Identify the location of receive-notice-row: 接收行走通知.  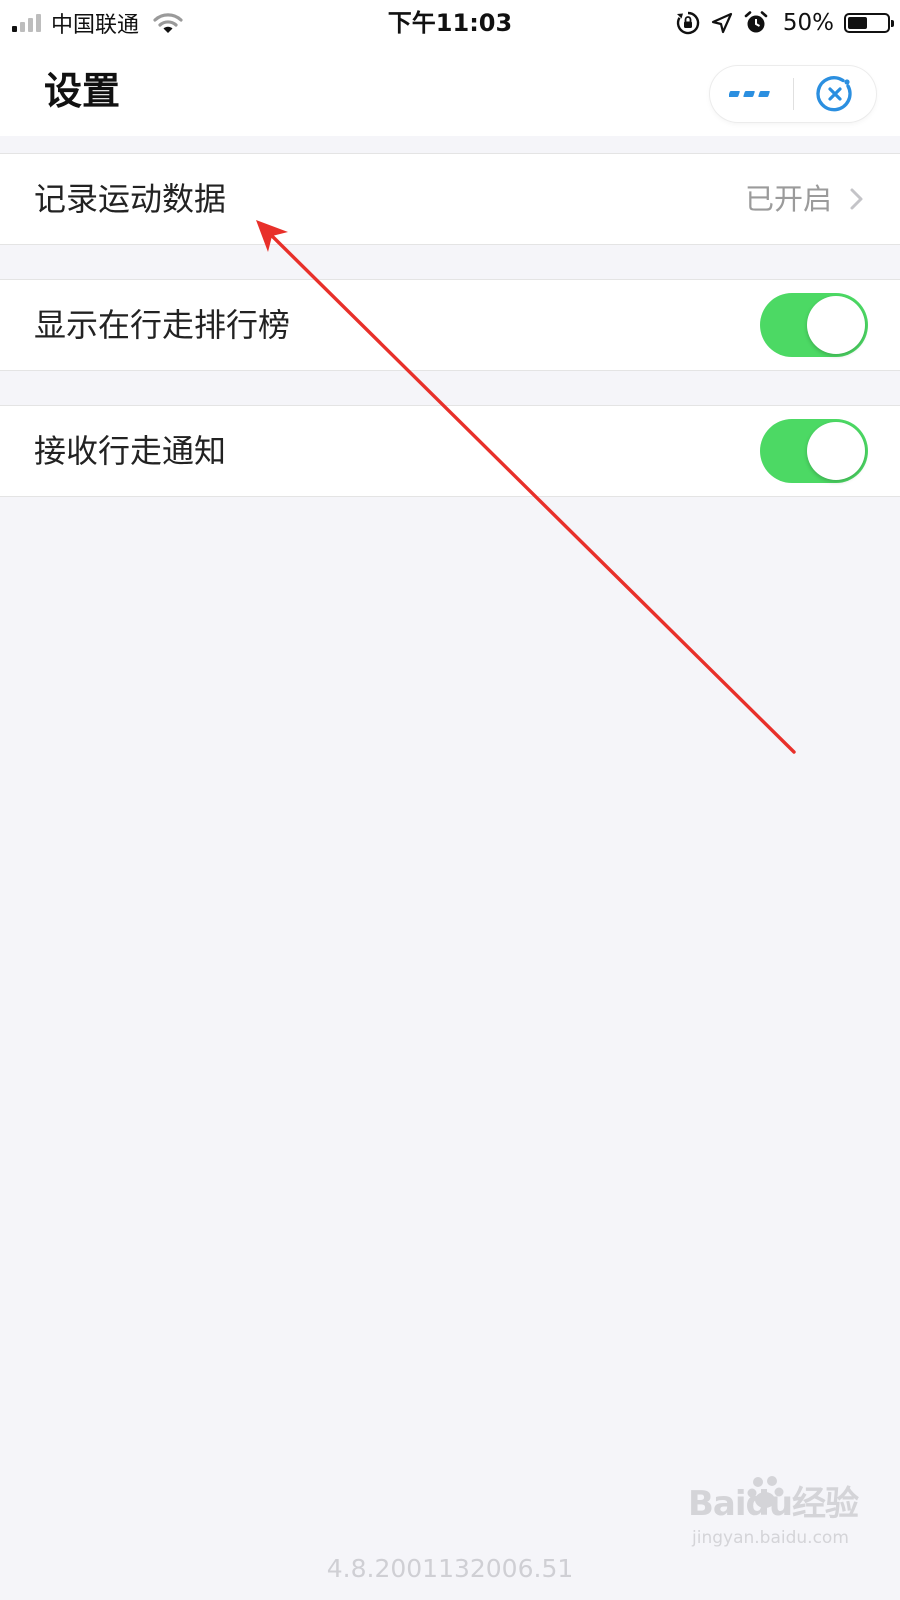
(450, 451).